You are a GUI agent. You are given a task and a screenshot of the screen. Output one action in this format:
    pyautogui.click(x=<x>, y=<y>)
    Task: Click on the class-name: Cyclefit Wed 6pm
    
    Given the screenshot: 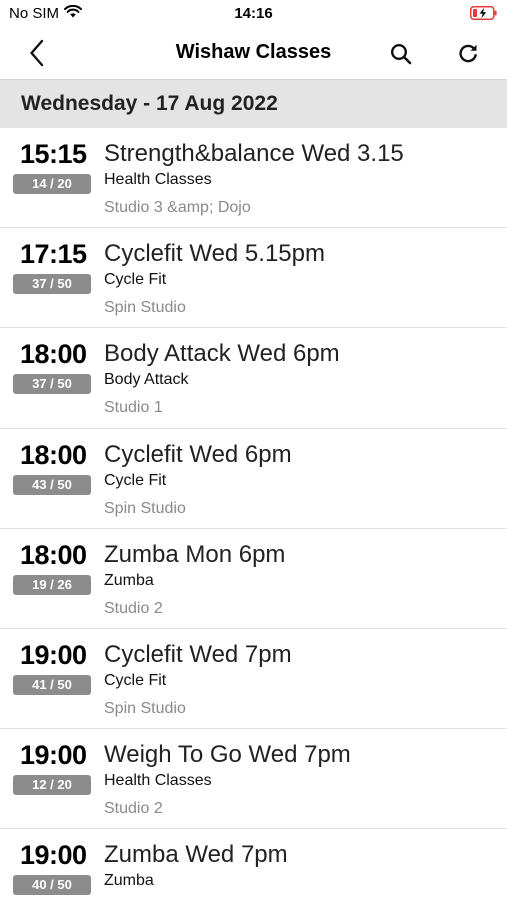 What is the action you would take?
    pyautogui.click(x=198, y=454)
    